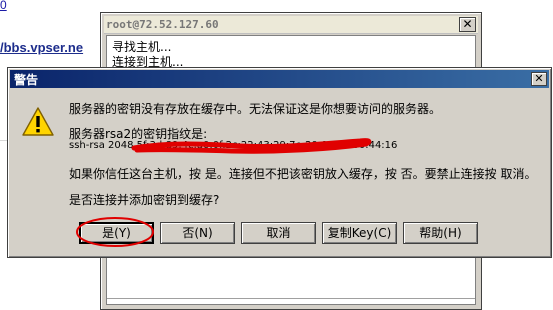 Image resolution: width=553 pixels, height=310 pixels. Describe the element at coordinates (38, 121) in the screenshot. I see `warning-icon` at that location.